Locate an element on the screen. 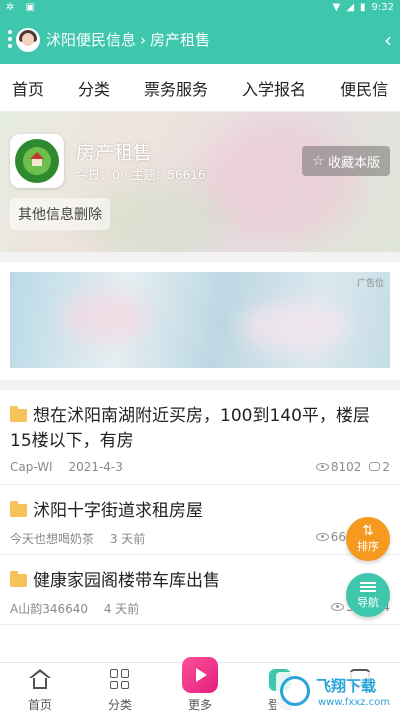 The image size is (400, 714). watermark-logo: 飞翔下载 www.fxxz.com is located at coordinates (338, 693).